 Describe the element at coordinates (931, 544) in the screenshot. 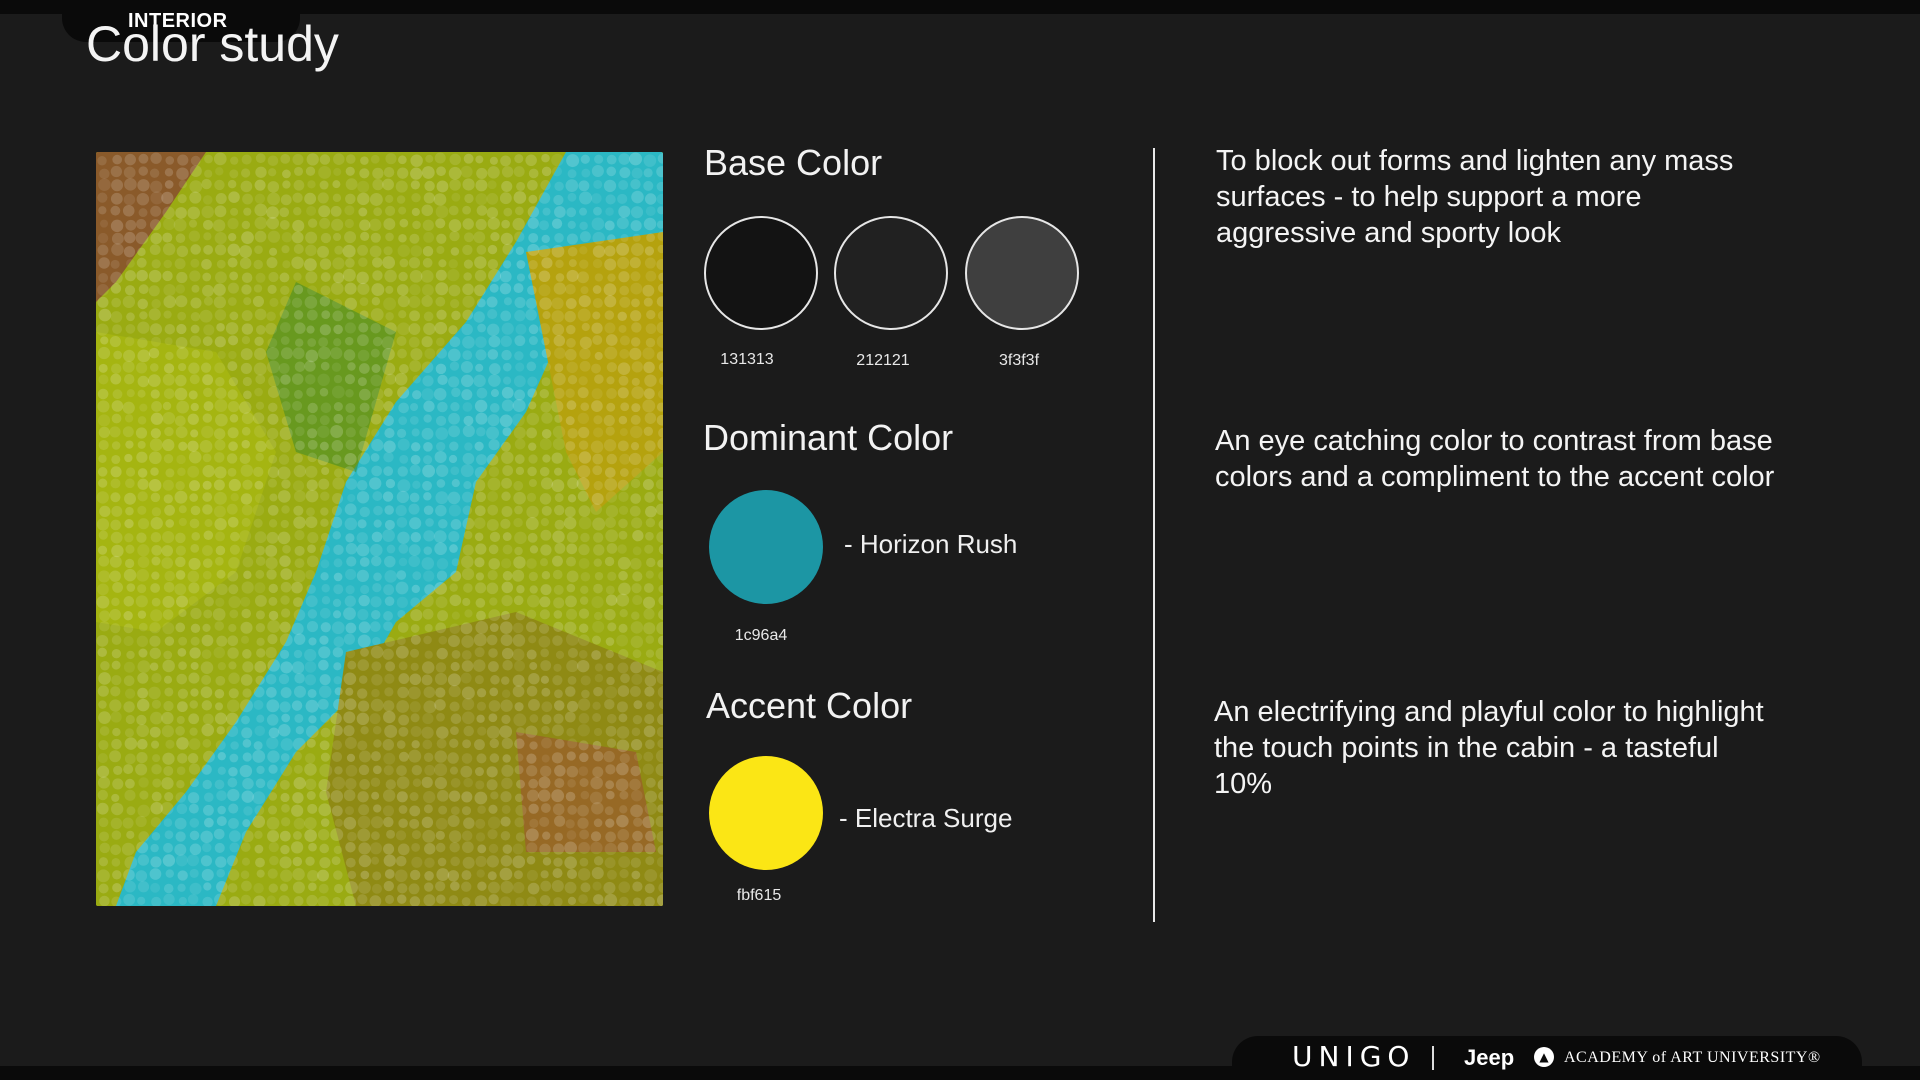

I see `dominant-color-name: - Horizon Rush` at that location.